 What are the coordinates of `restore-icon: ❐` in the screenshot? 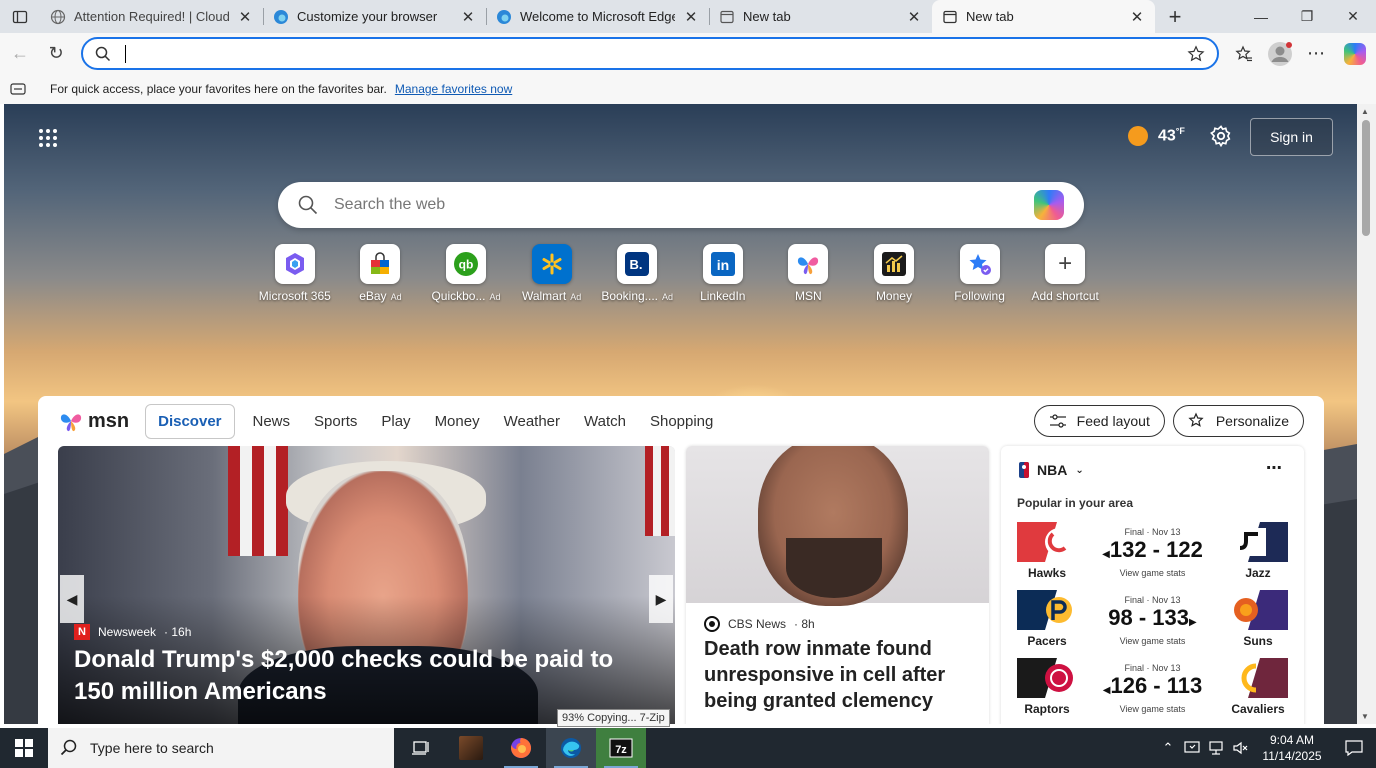 It's located at (1307, 16).